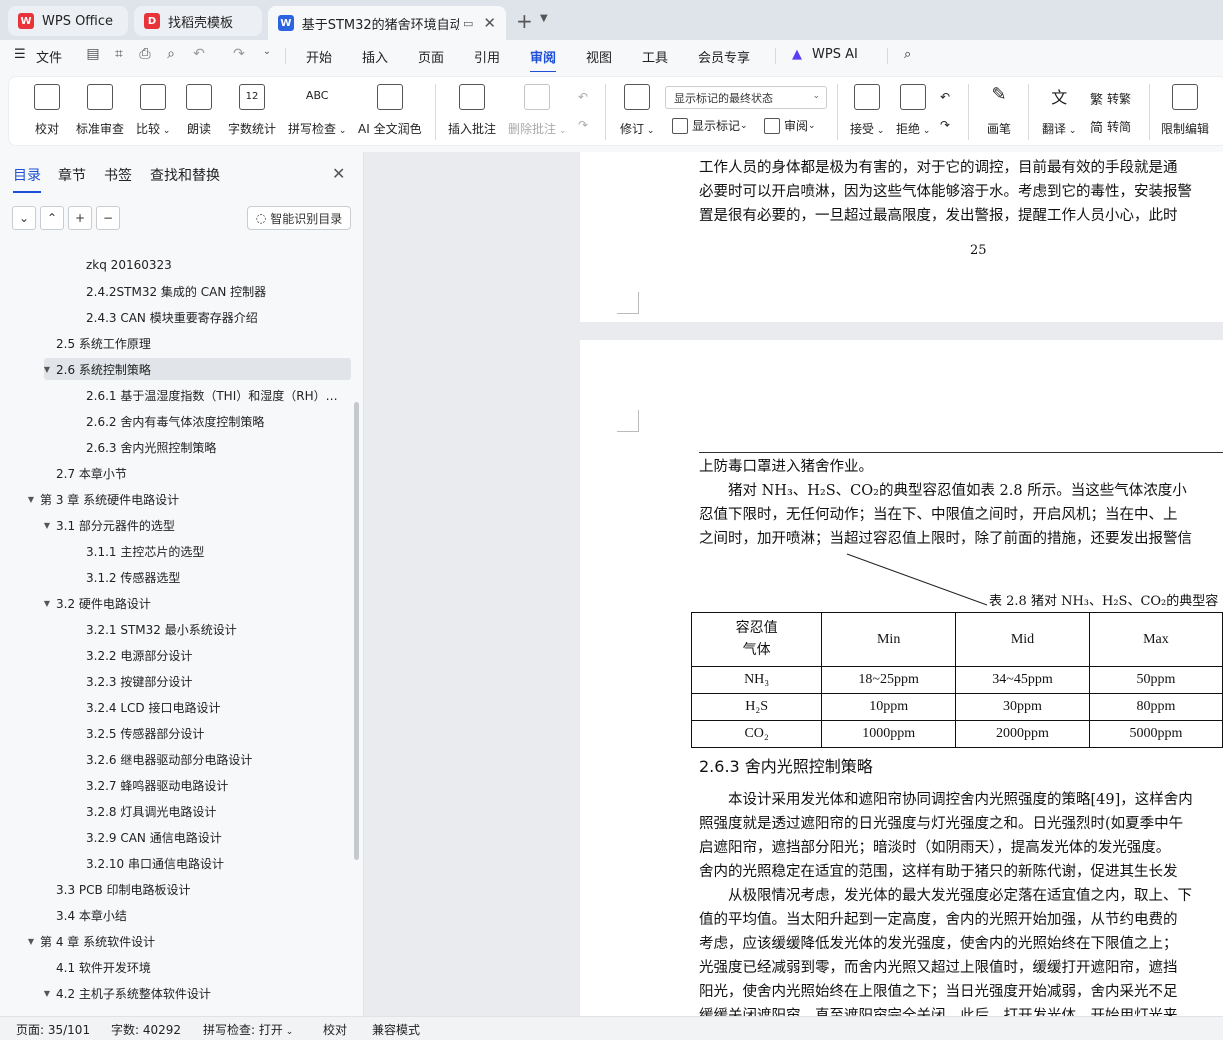 The height and width of the screenshot is (1040, 1223). Describe the element at coordinates (390, 110) in the screenshot. I see `ai-polish-button: AI 全文润色` at that location.